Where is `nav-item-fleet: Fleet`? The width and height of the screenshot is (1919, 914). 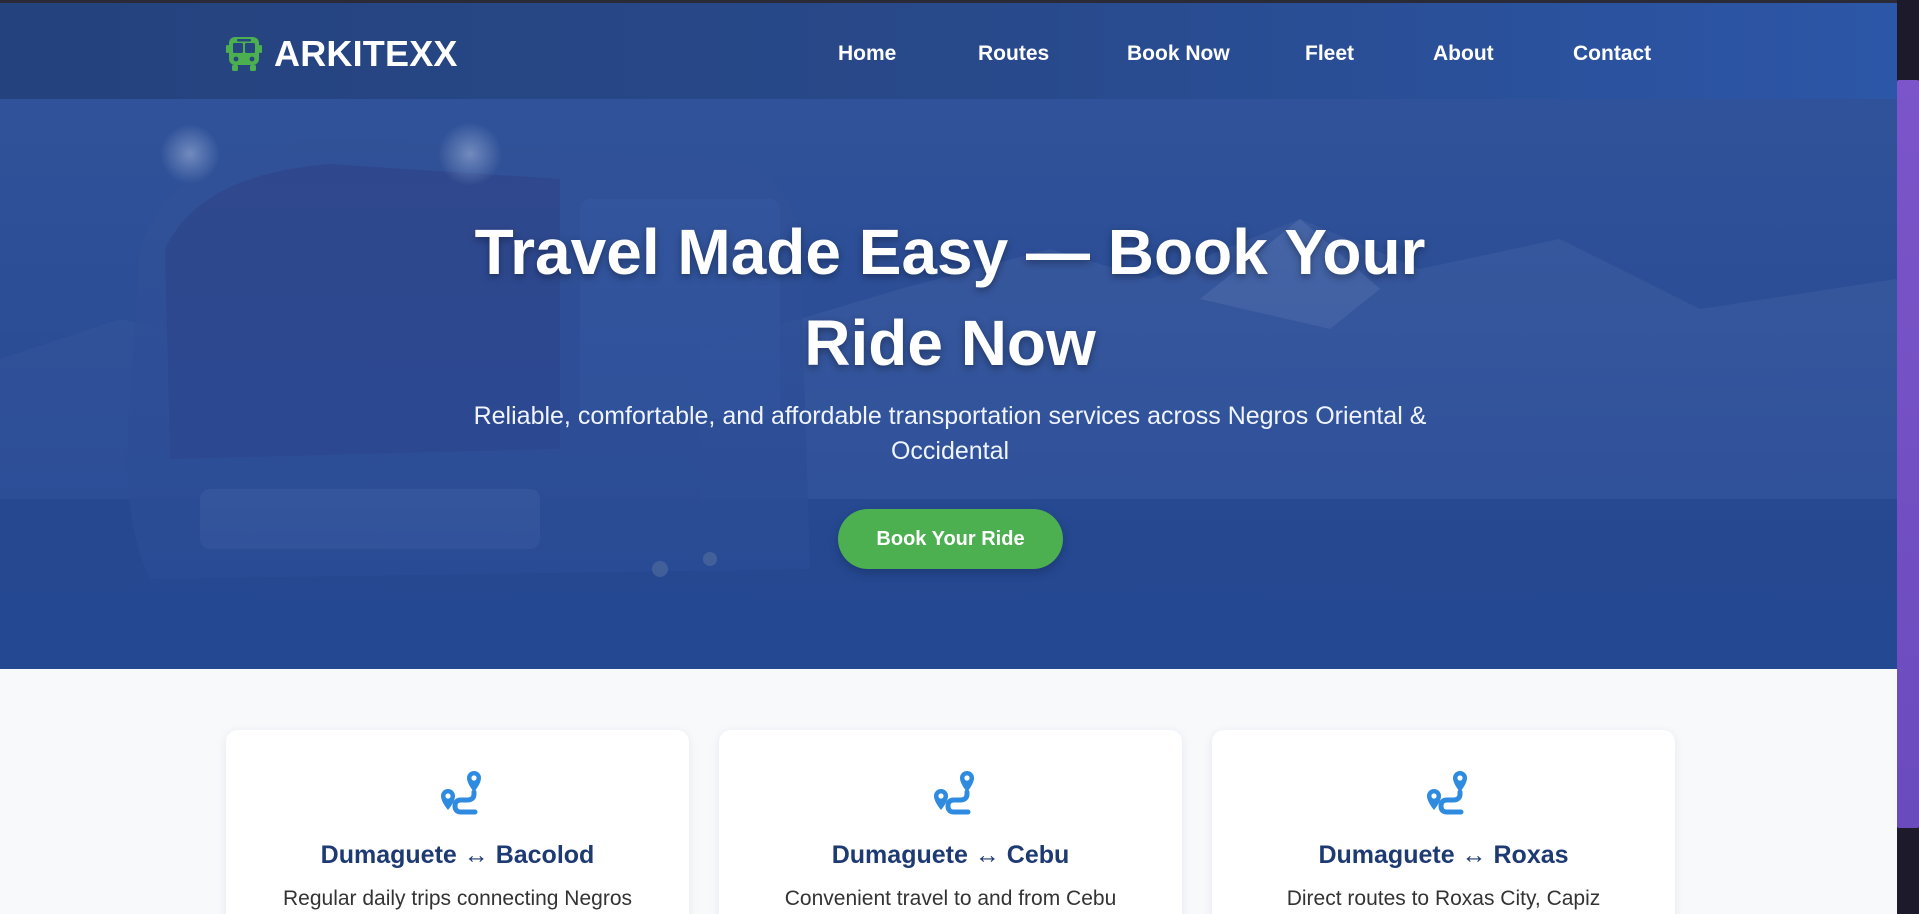 nav-item-fleet: Fleet is located at coordinates (1329, 54).